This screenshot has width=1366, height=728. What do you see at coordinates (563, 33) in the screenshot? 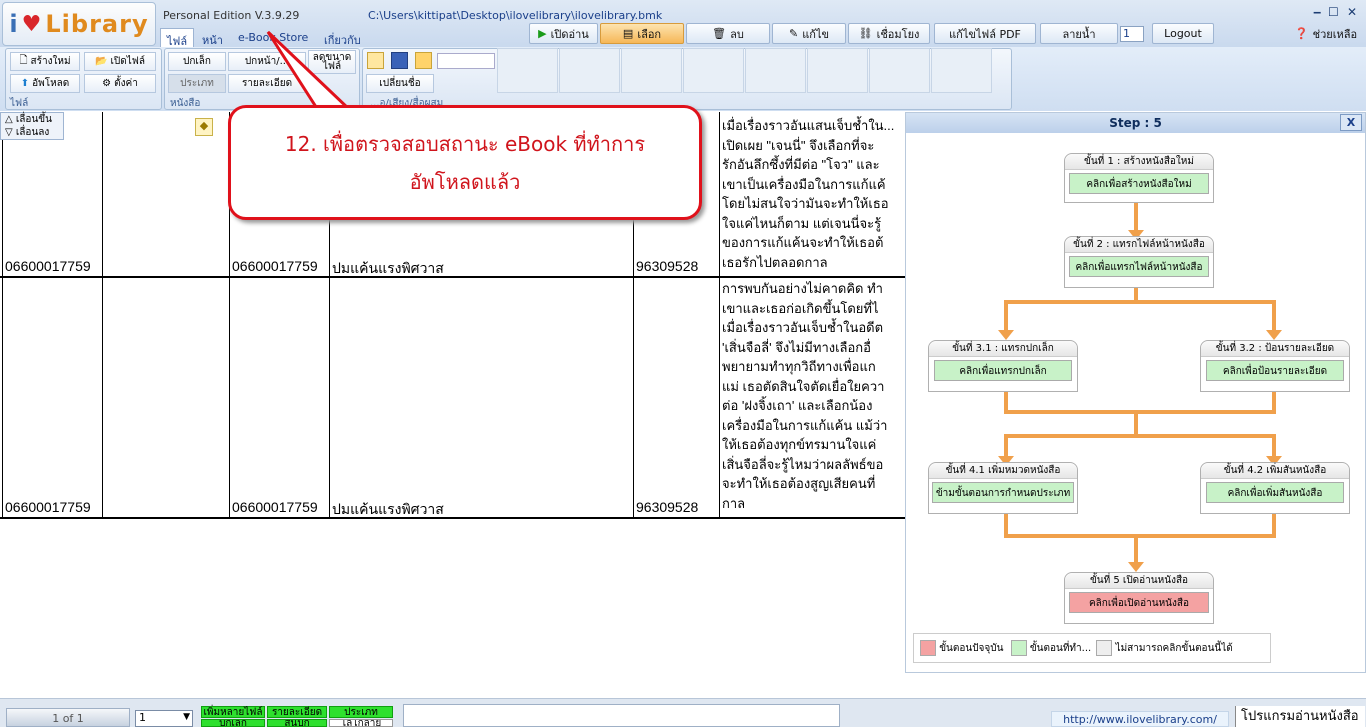
I see `open-read-button: ▶ เปิดอ่าน` at bounding box center [563, 33].